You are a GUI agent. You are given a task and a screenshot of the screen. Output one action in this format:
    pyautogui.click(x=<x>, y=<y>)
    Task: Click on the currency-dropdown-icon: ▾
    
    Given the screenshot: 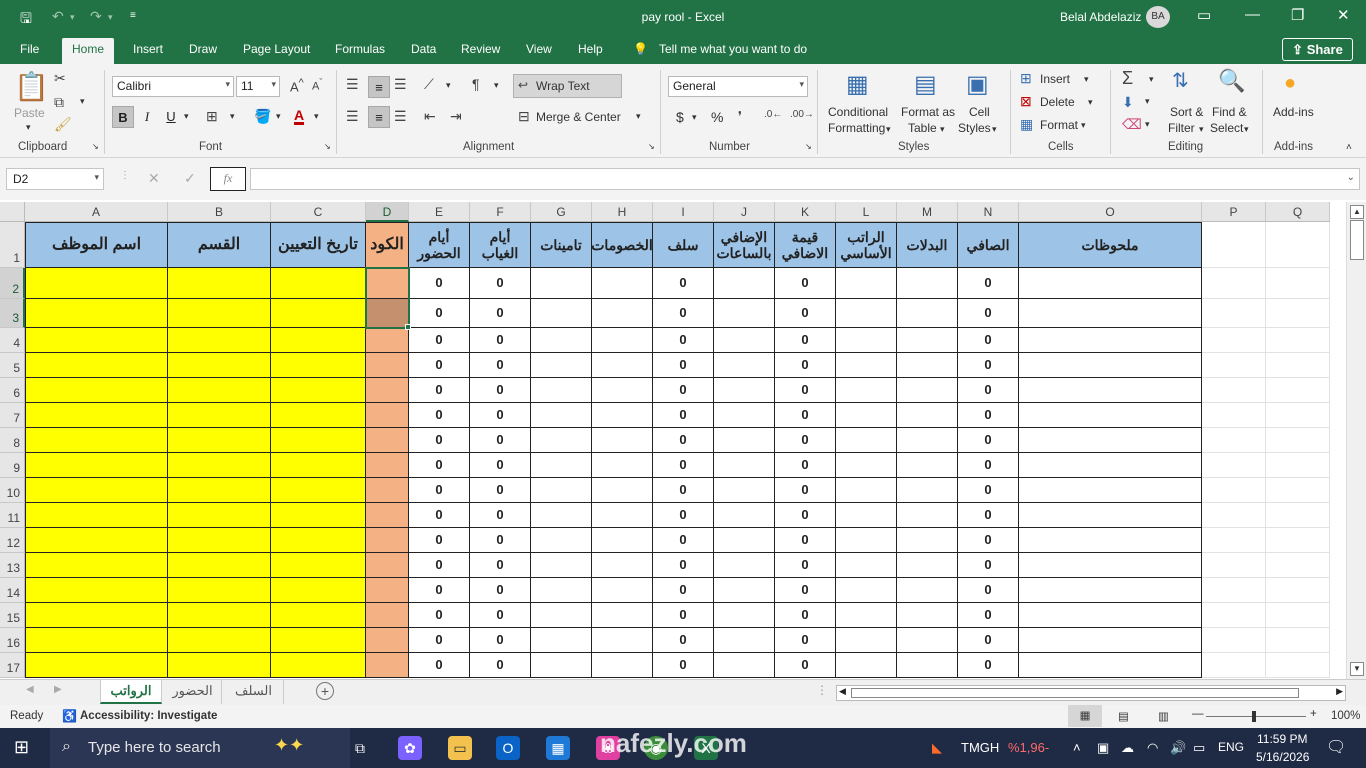 What is the action you would take?
    pyautogui.click(x=694, y=117)
    